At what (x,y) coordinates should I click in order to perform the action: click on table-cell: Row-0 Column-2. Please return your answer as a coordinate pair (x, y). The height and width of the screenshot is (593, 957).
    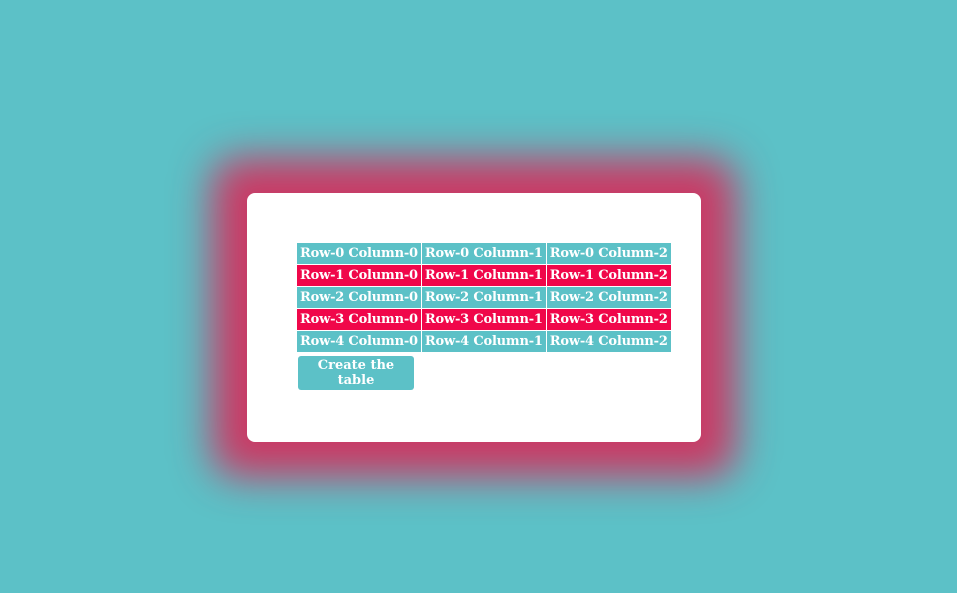
    Looking at the image, I should click on (608, 253).